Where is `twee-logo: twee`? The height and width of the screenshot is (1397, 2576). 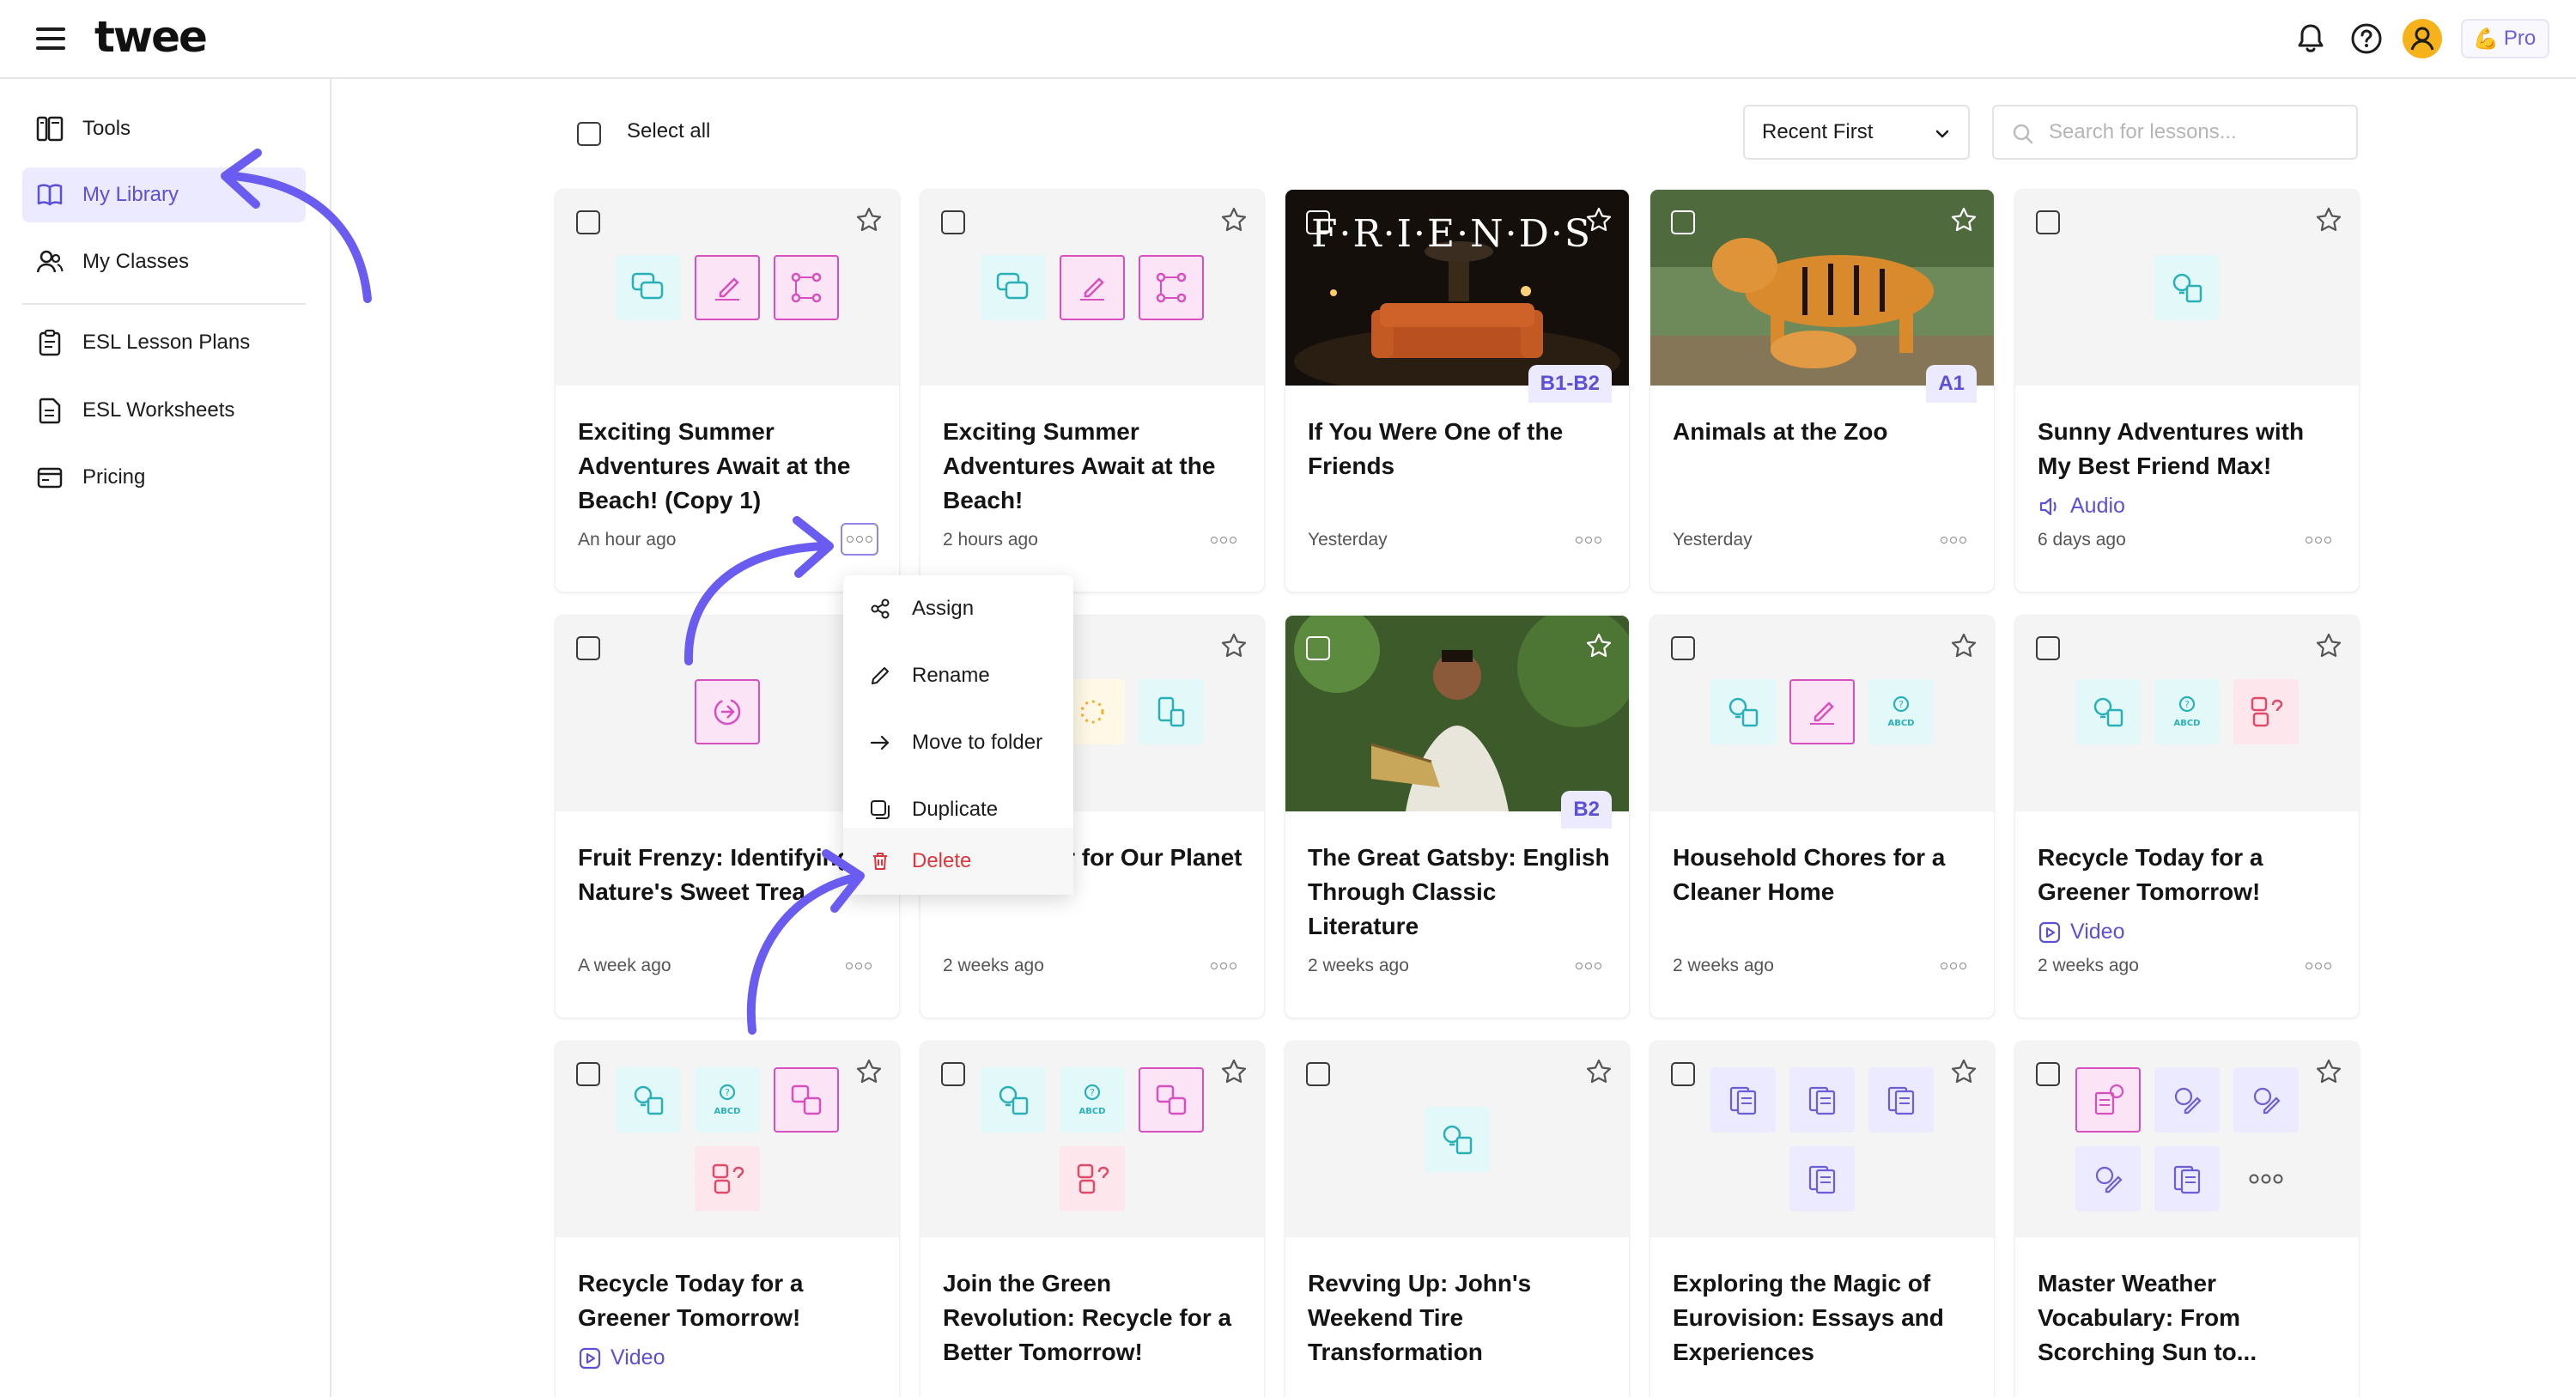 twee-logo: twee is located at coordinates (151, 37).